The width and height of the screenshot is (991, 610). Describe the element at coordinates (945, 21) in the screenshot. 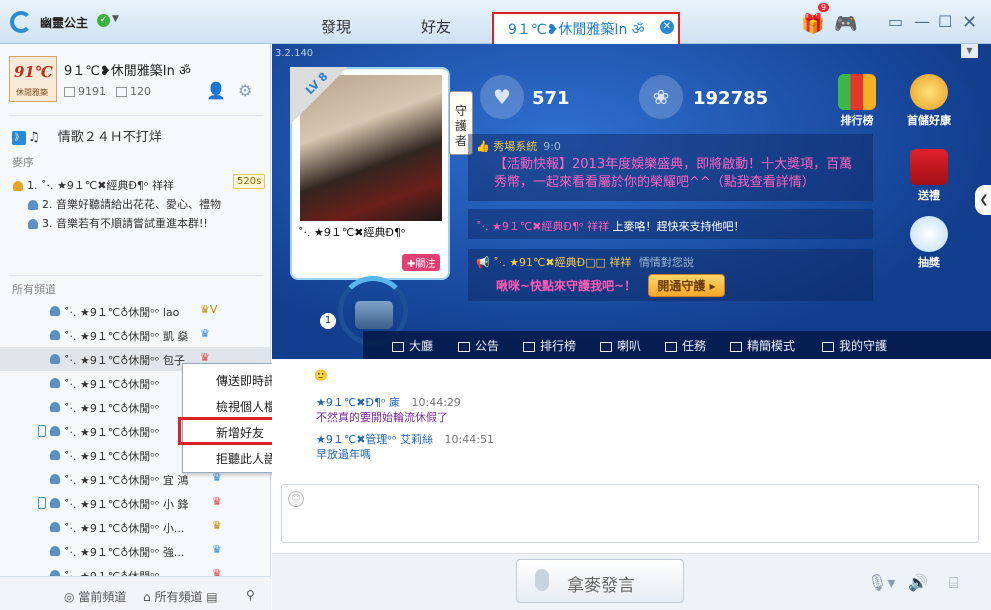

I see `maximize-icon: ☐` at that location.